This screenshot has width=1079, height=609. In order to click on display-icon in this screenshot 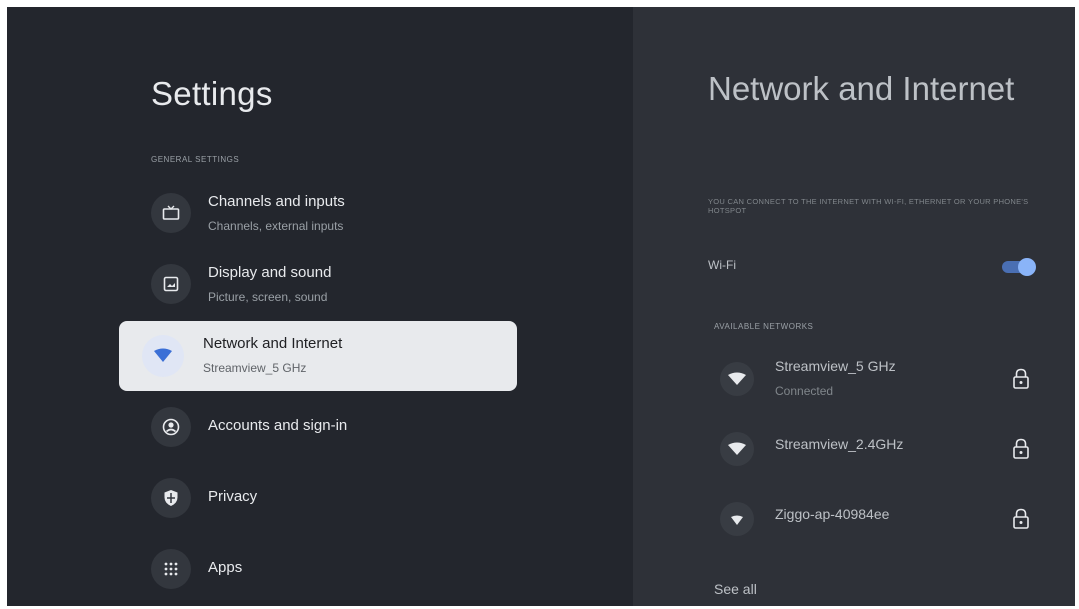, I will do `click(171, 284)`.